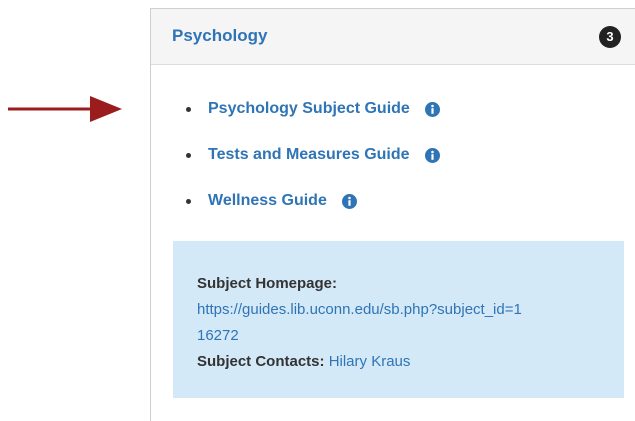 Image resolution: width=635 pixels, height=421 pixels. I want to click on list-item: Psychology Subject Guide, so click(313, 120).